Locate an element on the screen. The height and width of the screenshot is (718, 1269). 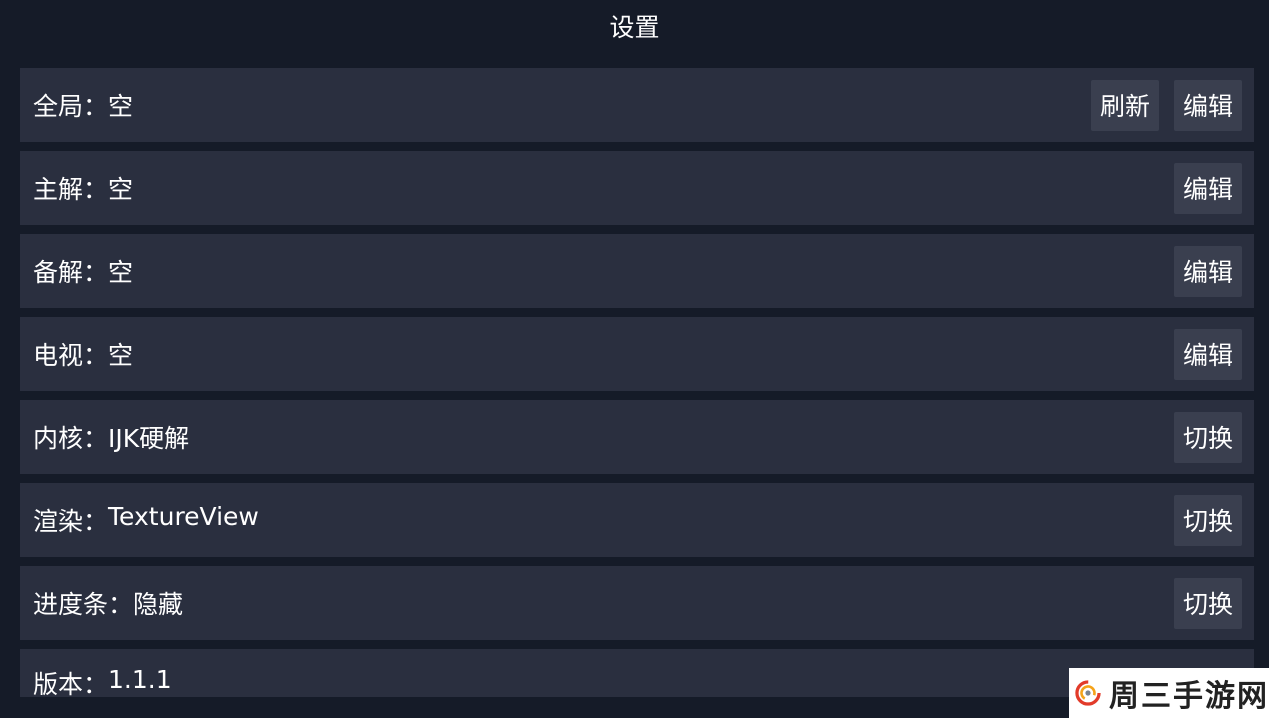
setting-row-main-parser: 主解：空 编辑 is located at coordinates (637, 188).